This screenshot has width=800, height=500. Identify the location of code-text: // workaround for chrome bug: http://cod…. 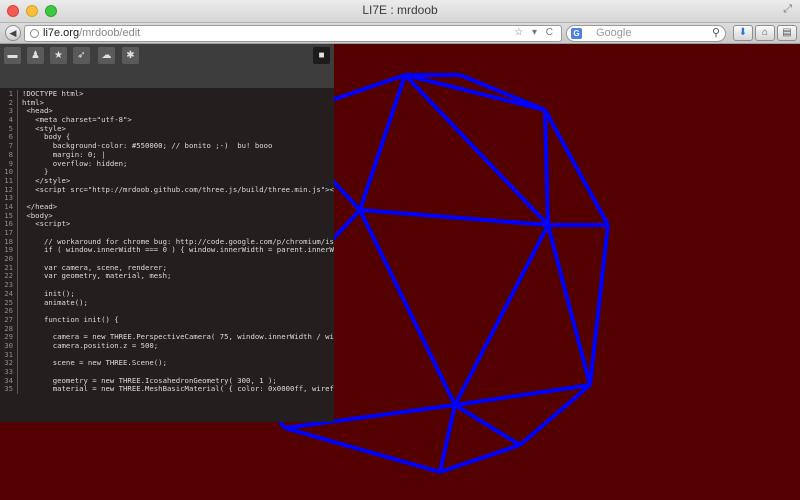
(178, 241).